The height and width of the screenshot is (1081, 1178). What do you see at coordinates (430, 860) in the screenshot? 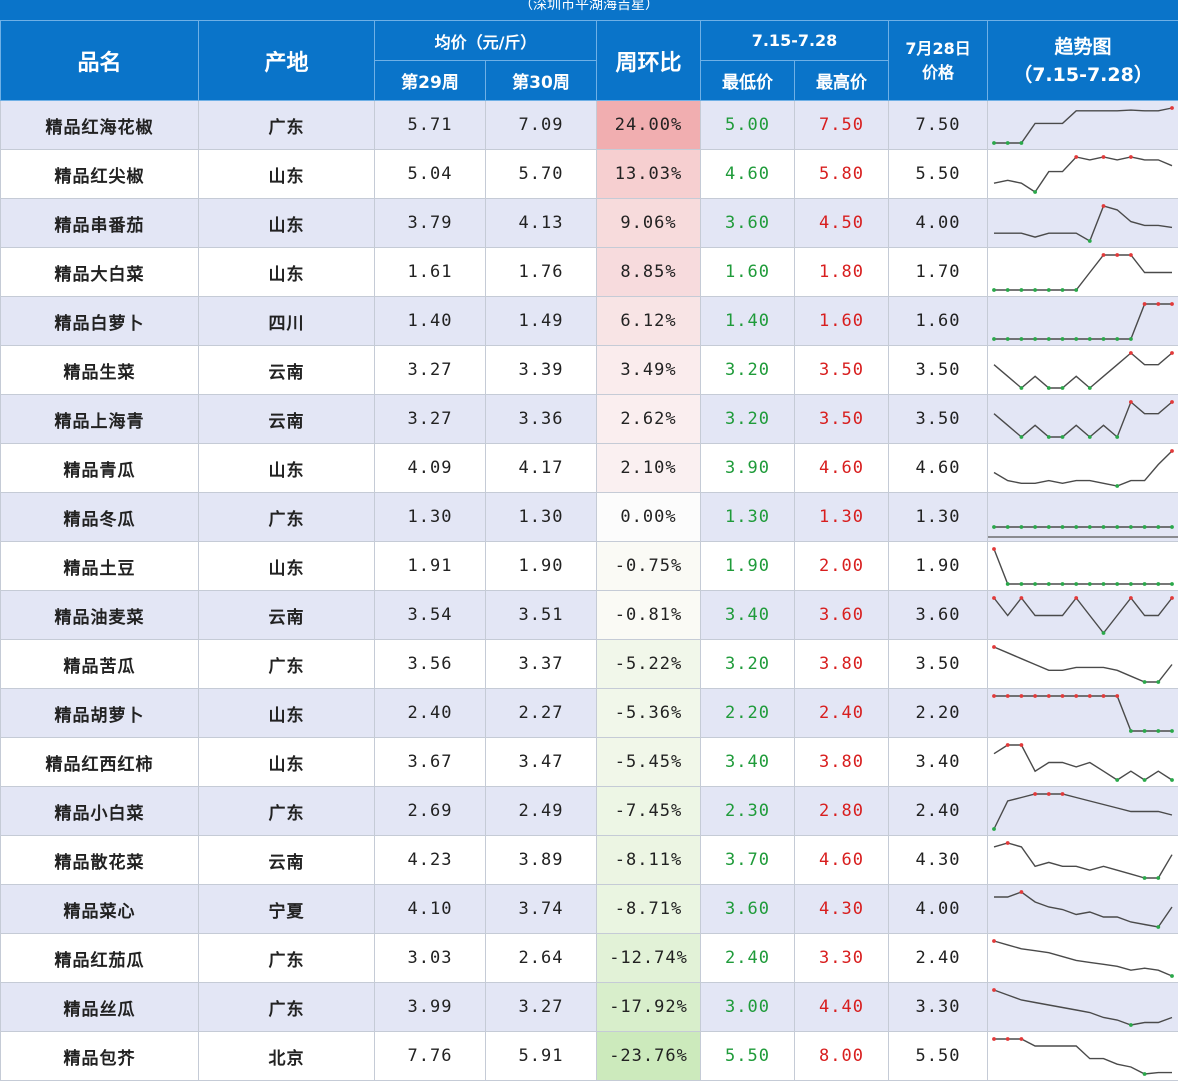
I see `week29-price: 4.23` at bounding box center [430, 860].